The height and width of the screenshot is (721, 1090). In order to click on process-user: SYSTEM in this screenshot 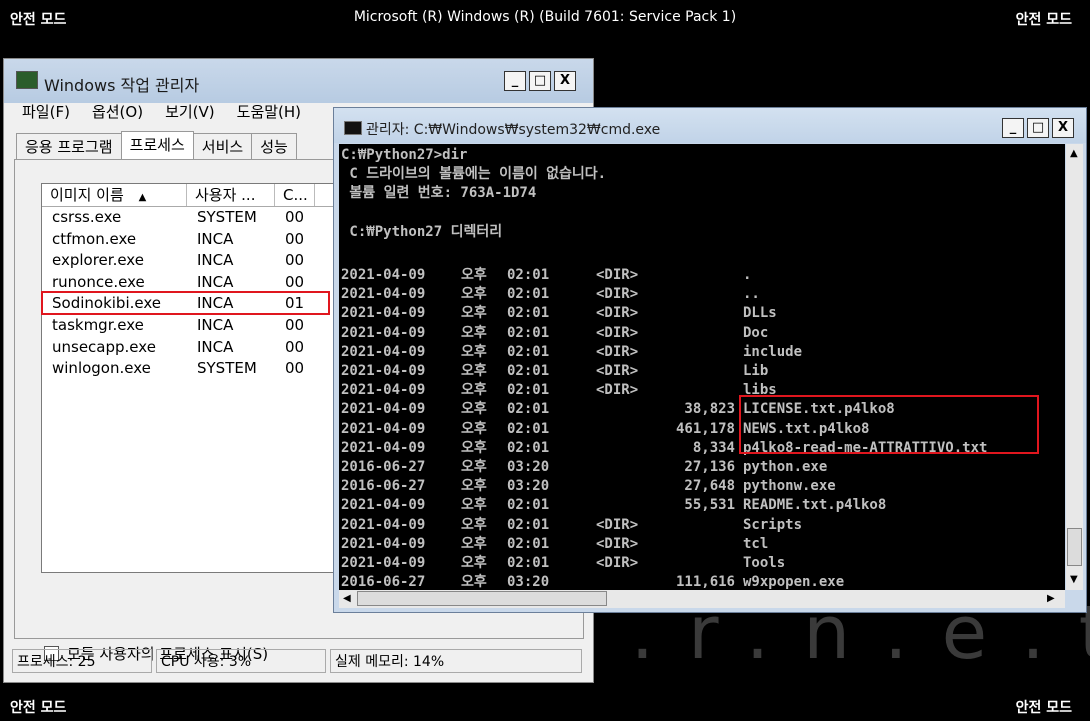, I will do `click(227, 368)`.